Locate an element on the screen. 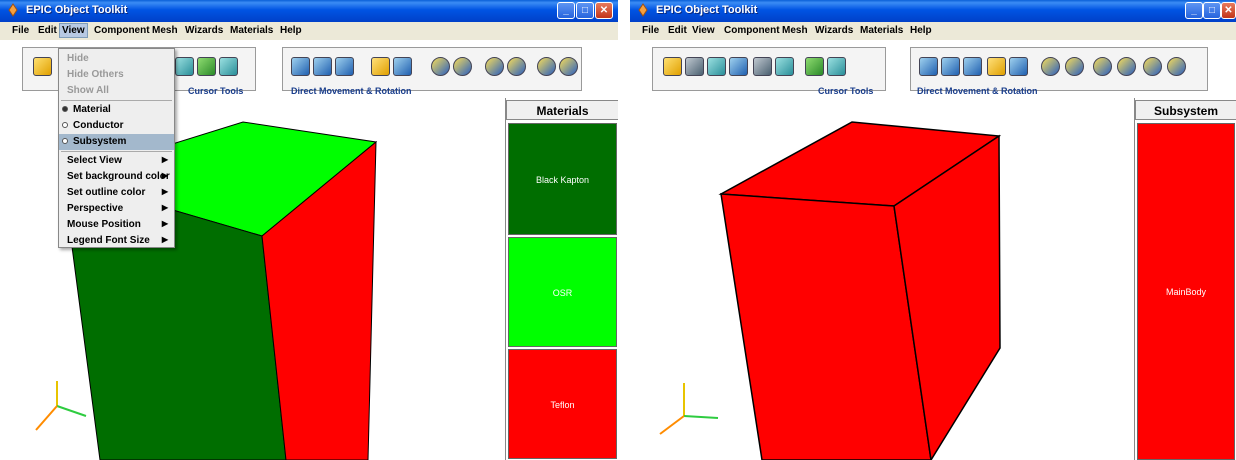 The image size is (1236, 460). menu-item-perspective: Perspective ▶ is located at coordinates (116, 209).